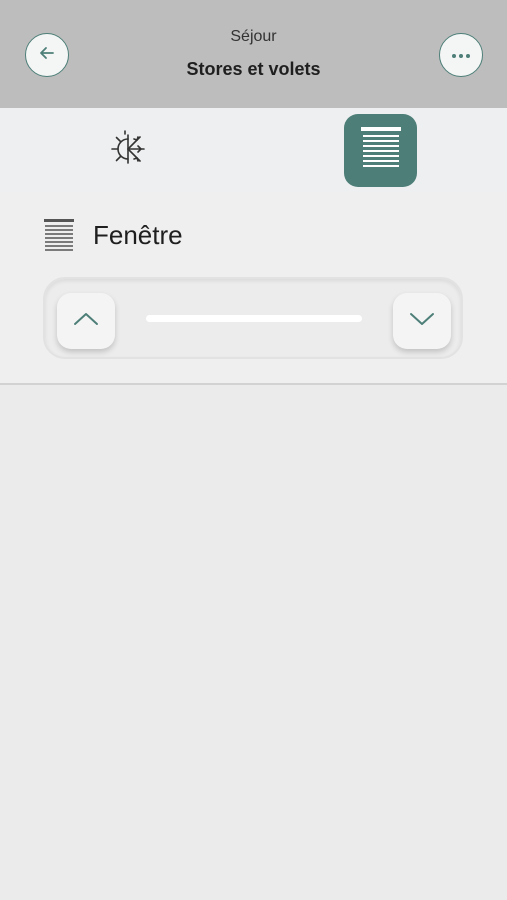  What do you see at coordinates (138, 234) in the screenshot?
I see `device-label: Fenêtre` at bounding box center [138, 234].